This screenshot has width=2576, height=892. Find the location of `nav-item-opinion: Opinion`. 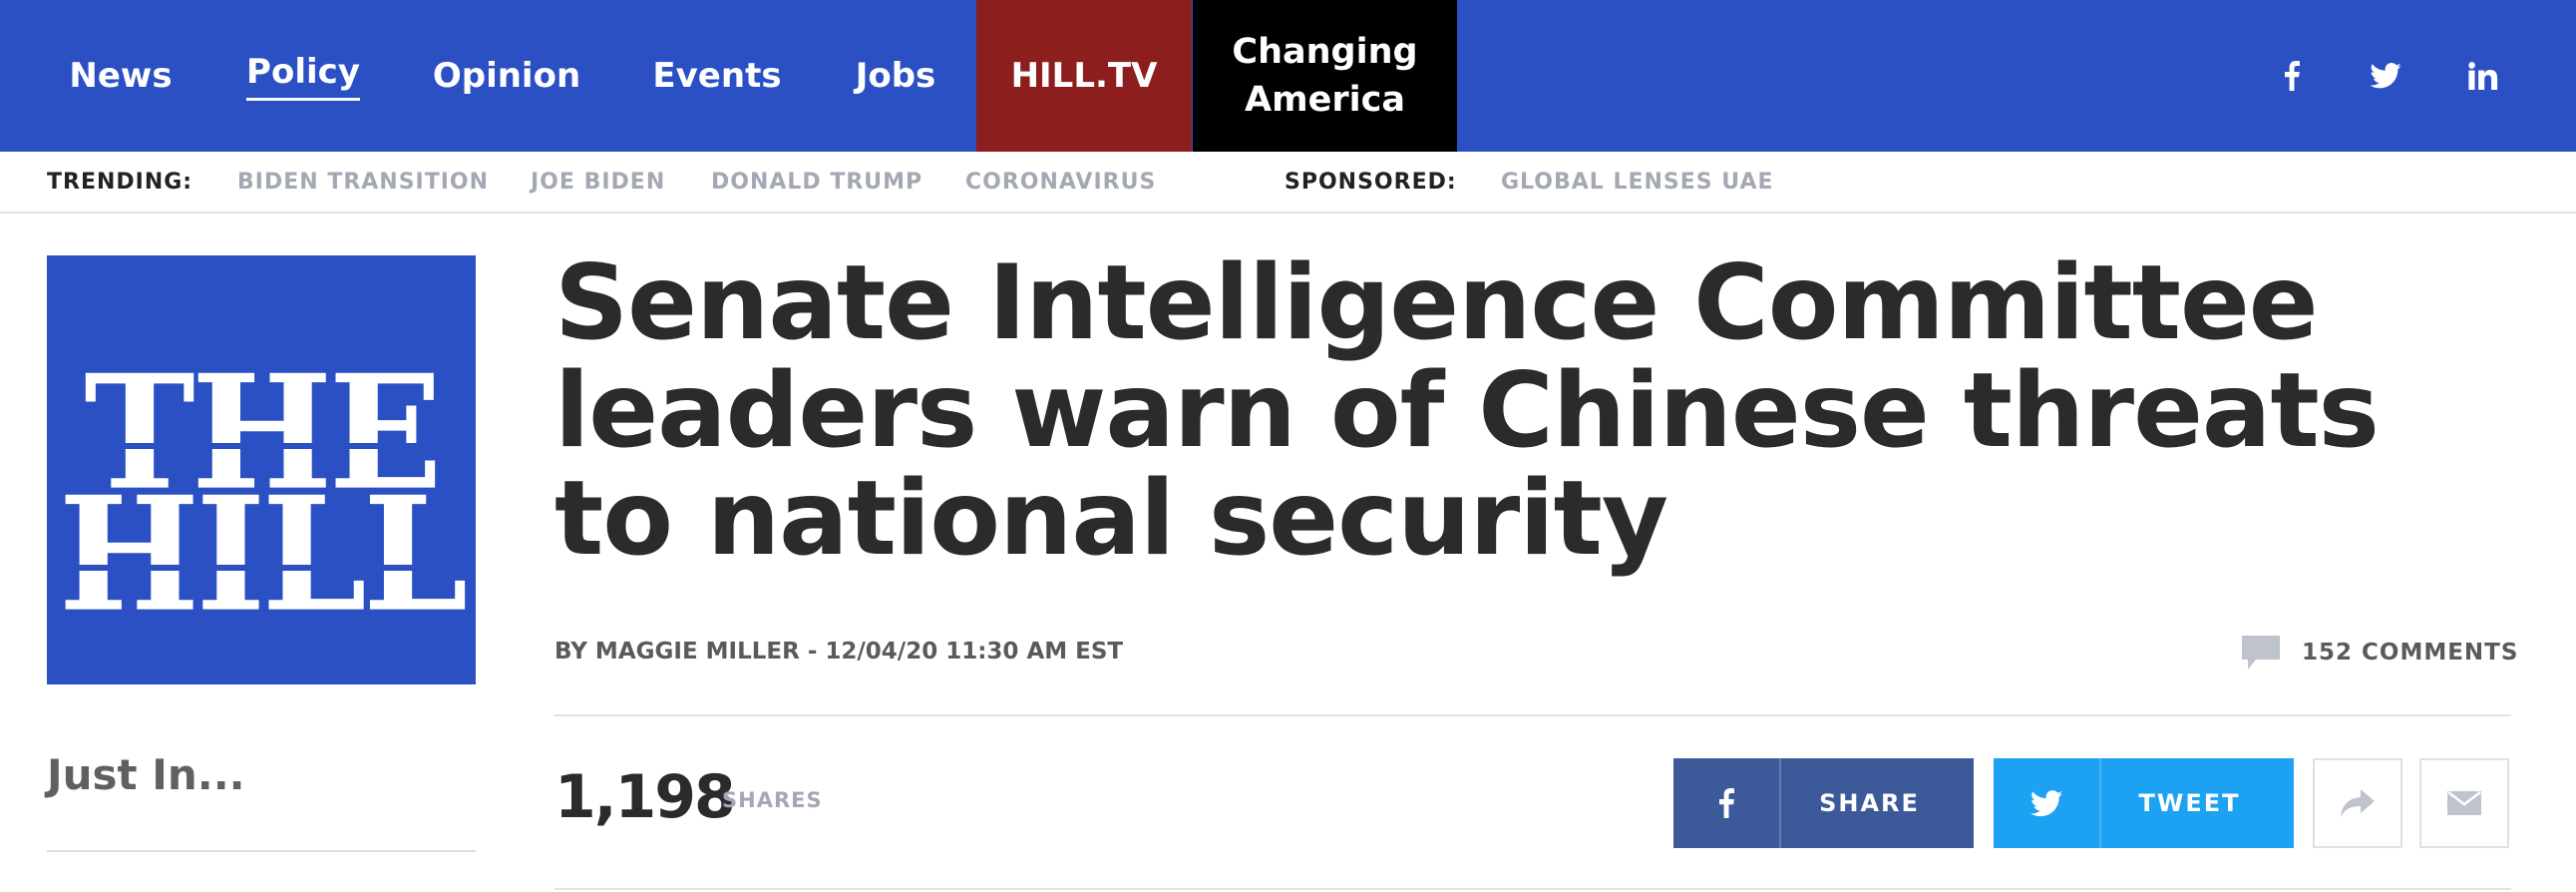

nav-item-opinion: Opinion is located at coordinates (506, 76).